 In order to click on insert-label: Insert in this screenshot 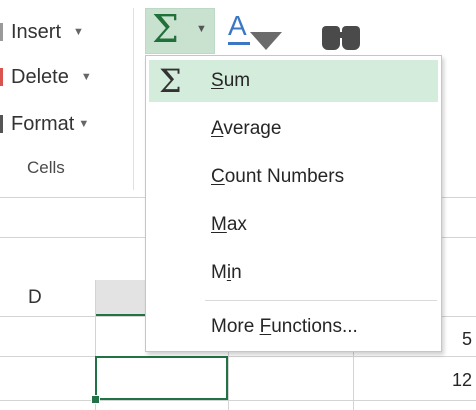, I will do `click(36, 31)`.